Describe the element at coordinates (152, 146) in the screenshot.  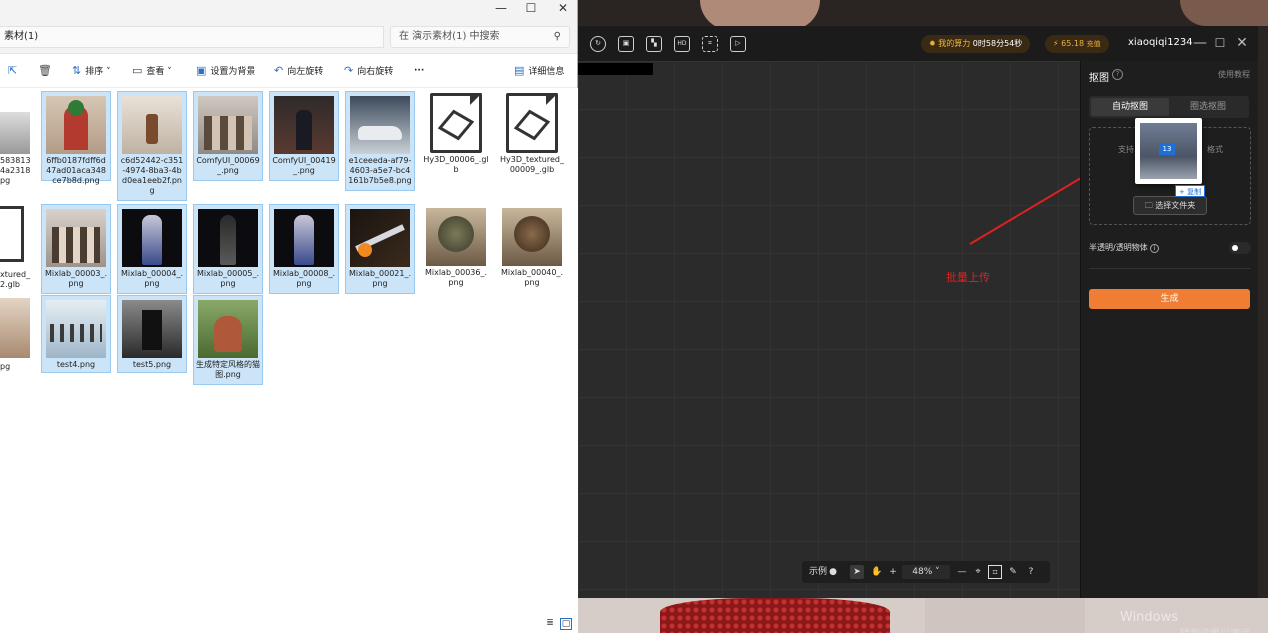
I see `file-item: c6d52442-c351-4974-8ba3-4bd0ea1eeb2f.png` at that location.